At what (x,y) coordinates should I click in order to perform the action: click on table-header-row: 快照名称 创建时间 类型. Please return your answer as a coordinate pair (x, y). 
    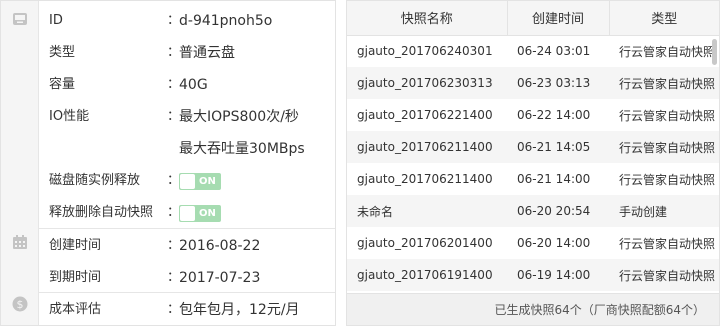
    Looking at the image, I should click on (533, 18).